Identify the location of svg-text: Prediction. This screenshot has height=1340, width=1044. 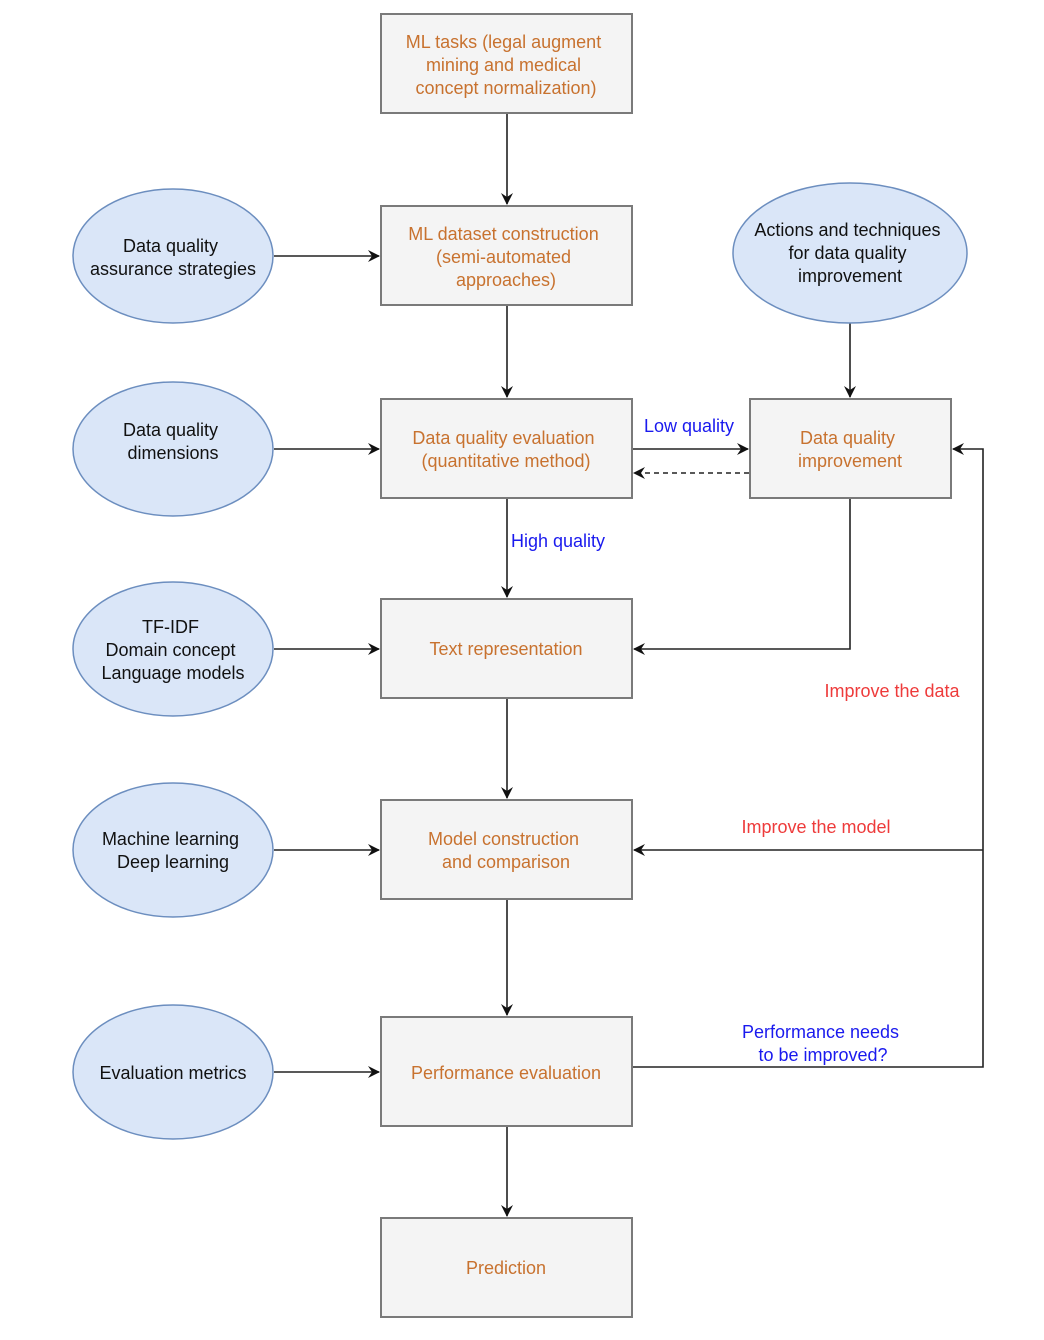
(506, 1268).